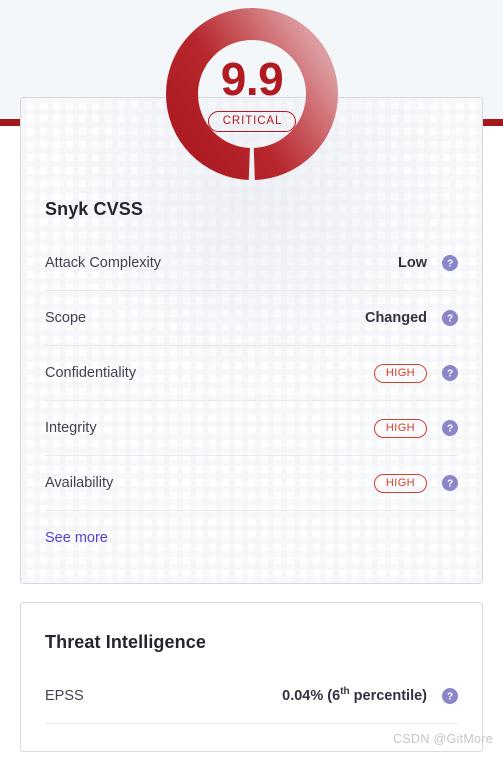 The image size is (503, 758). What do you see at coordinates (443, 739) in the screenshot?
I see `watermark-text: CSDN @GitMore` at bounding box center [443, 739].